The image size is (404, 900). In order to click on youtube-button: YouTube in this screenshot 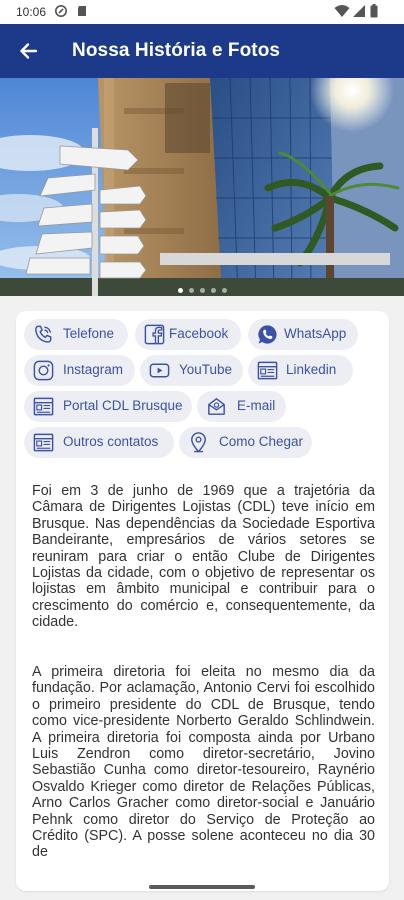, I will do `click(191, 370)`.